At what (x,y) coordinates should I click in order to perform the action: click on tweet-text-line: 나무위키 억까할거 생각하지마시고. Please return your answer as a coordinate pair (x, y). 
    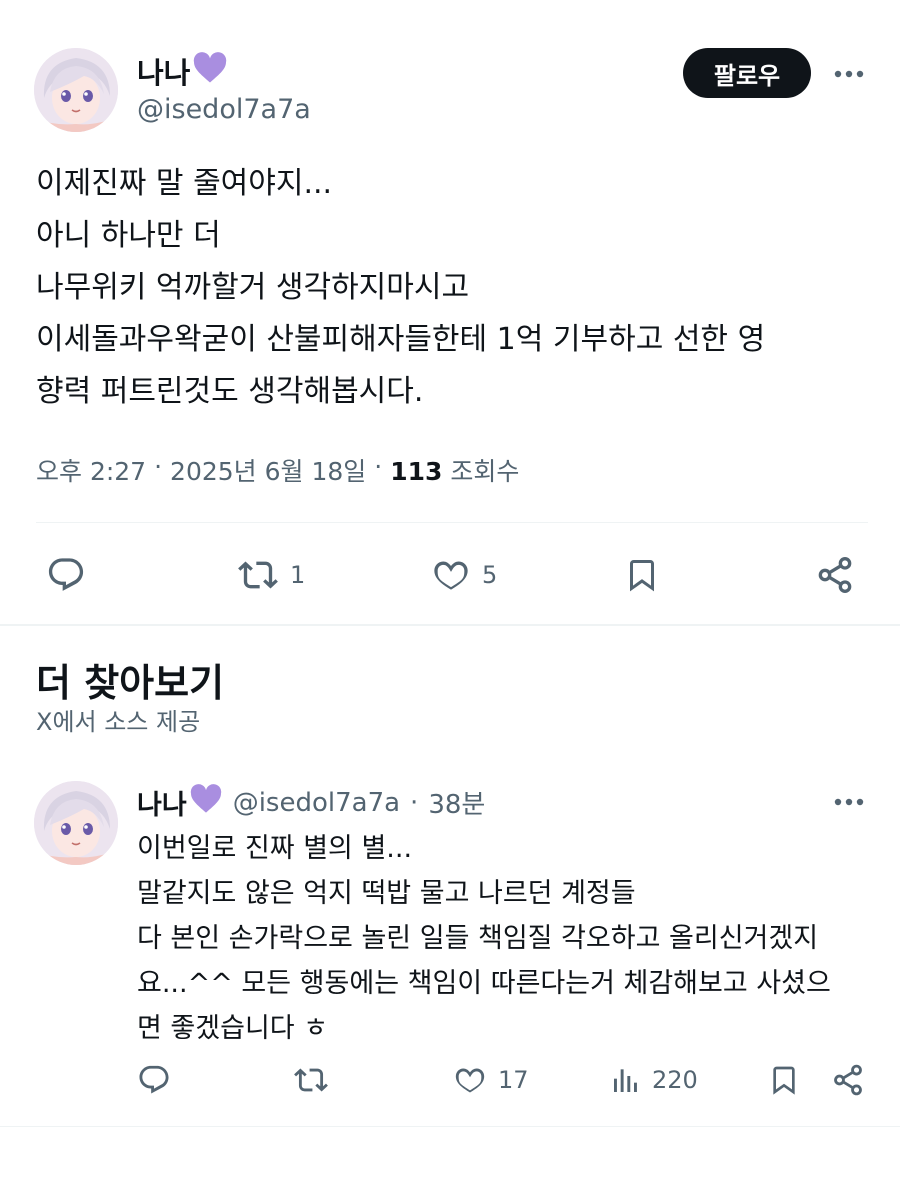
    Looking at the image, I should click on (253, 287).